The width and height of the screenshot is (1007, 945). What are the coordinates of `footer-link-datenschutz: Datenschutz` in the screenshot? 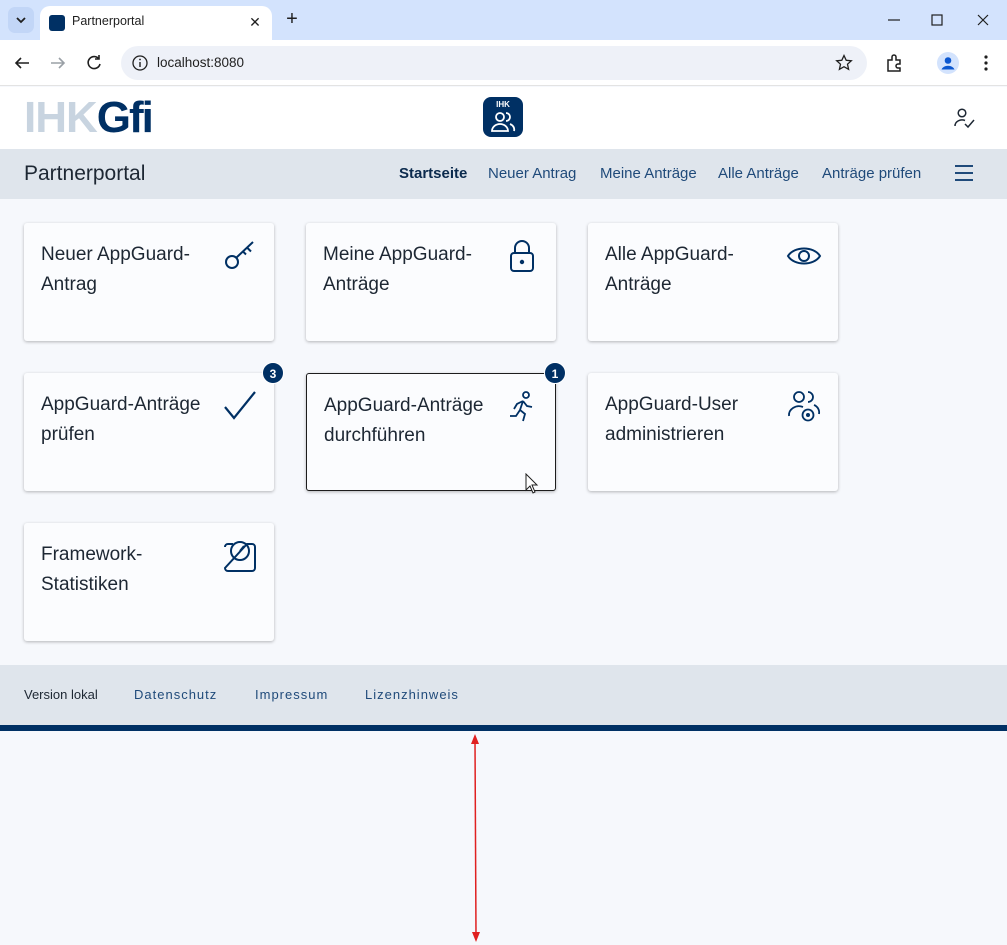 It's located at (175, 694).